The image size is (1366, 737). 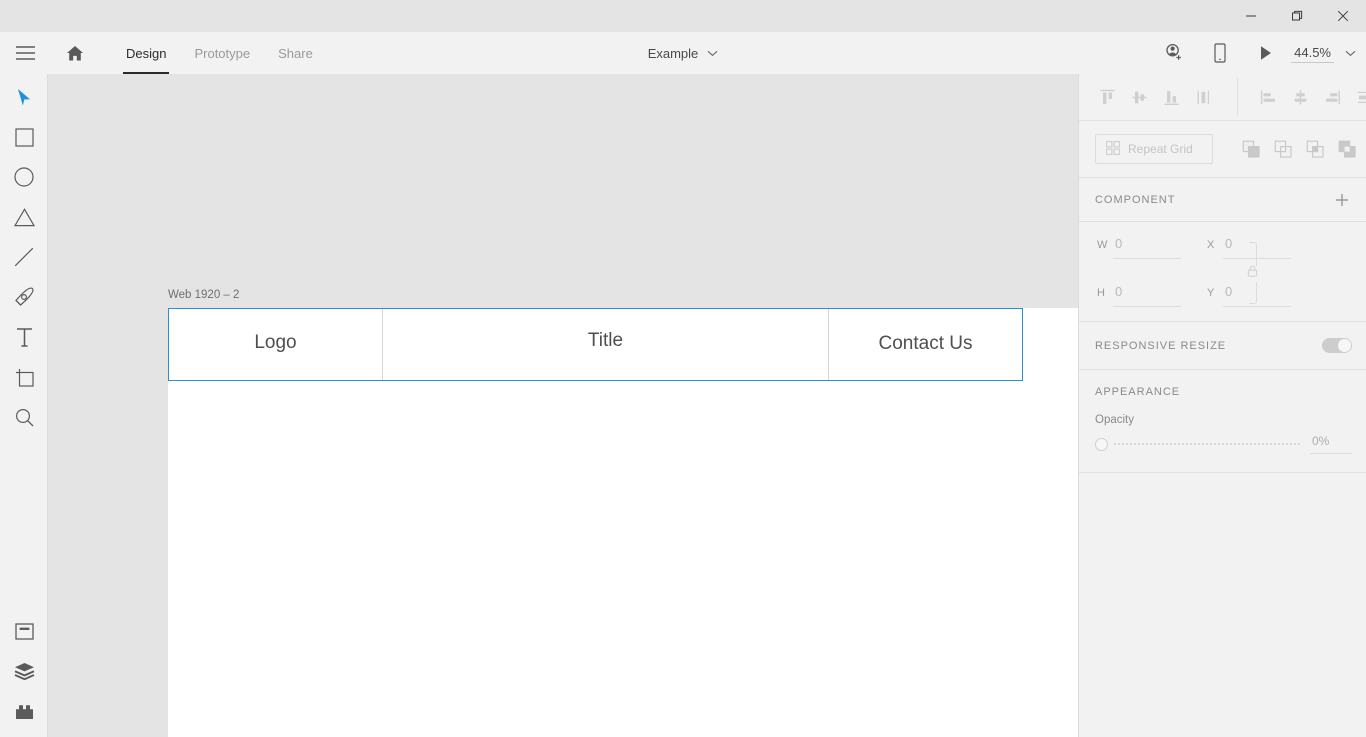 I want to click on navbar-contact-label: Contact Us, so click(x=925, y=343).